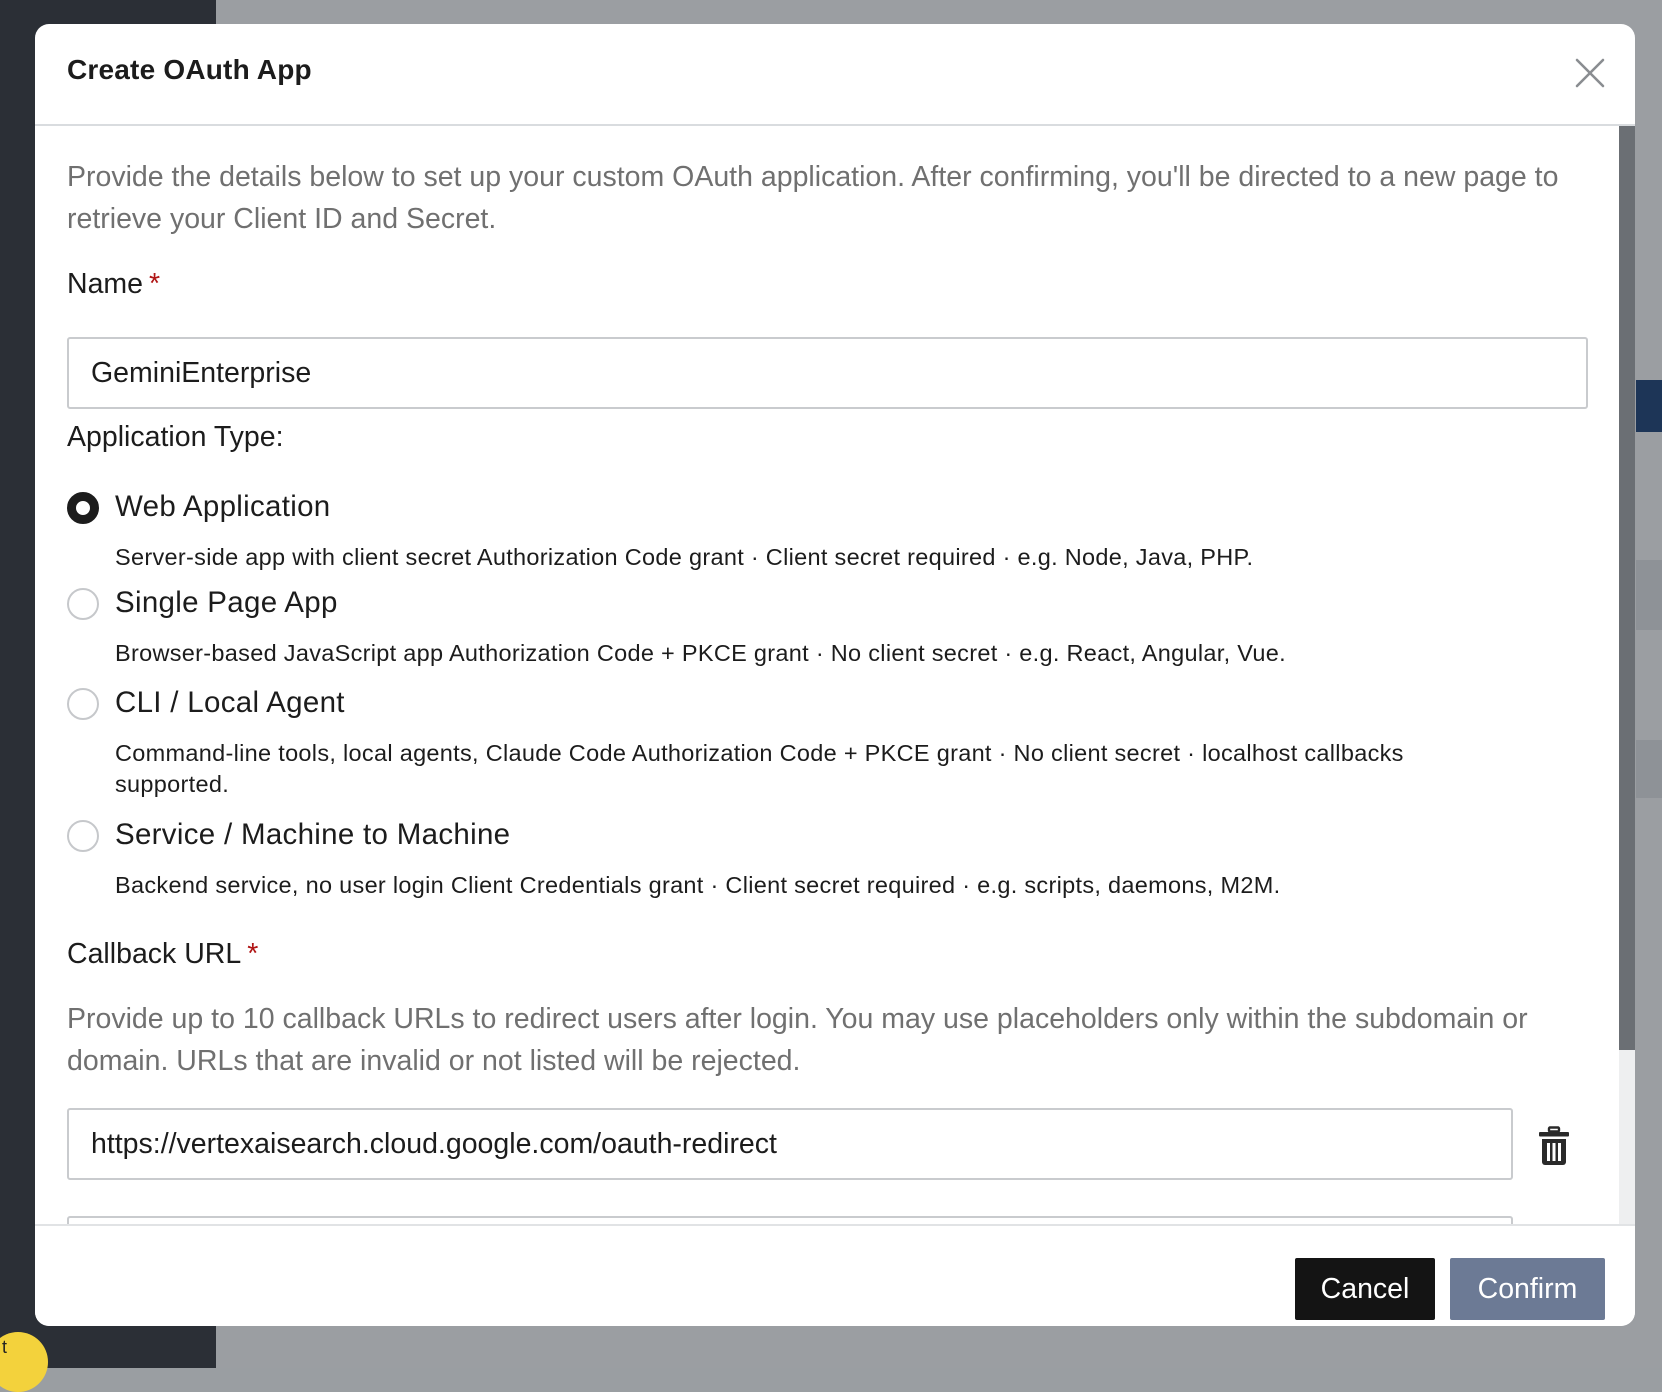 The image size is (1662, 1392). What do you see at coordinates (790, 1144) in the screenshot?
I see `callback-url-input` at bounding box center [790, 1144].